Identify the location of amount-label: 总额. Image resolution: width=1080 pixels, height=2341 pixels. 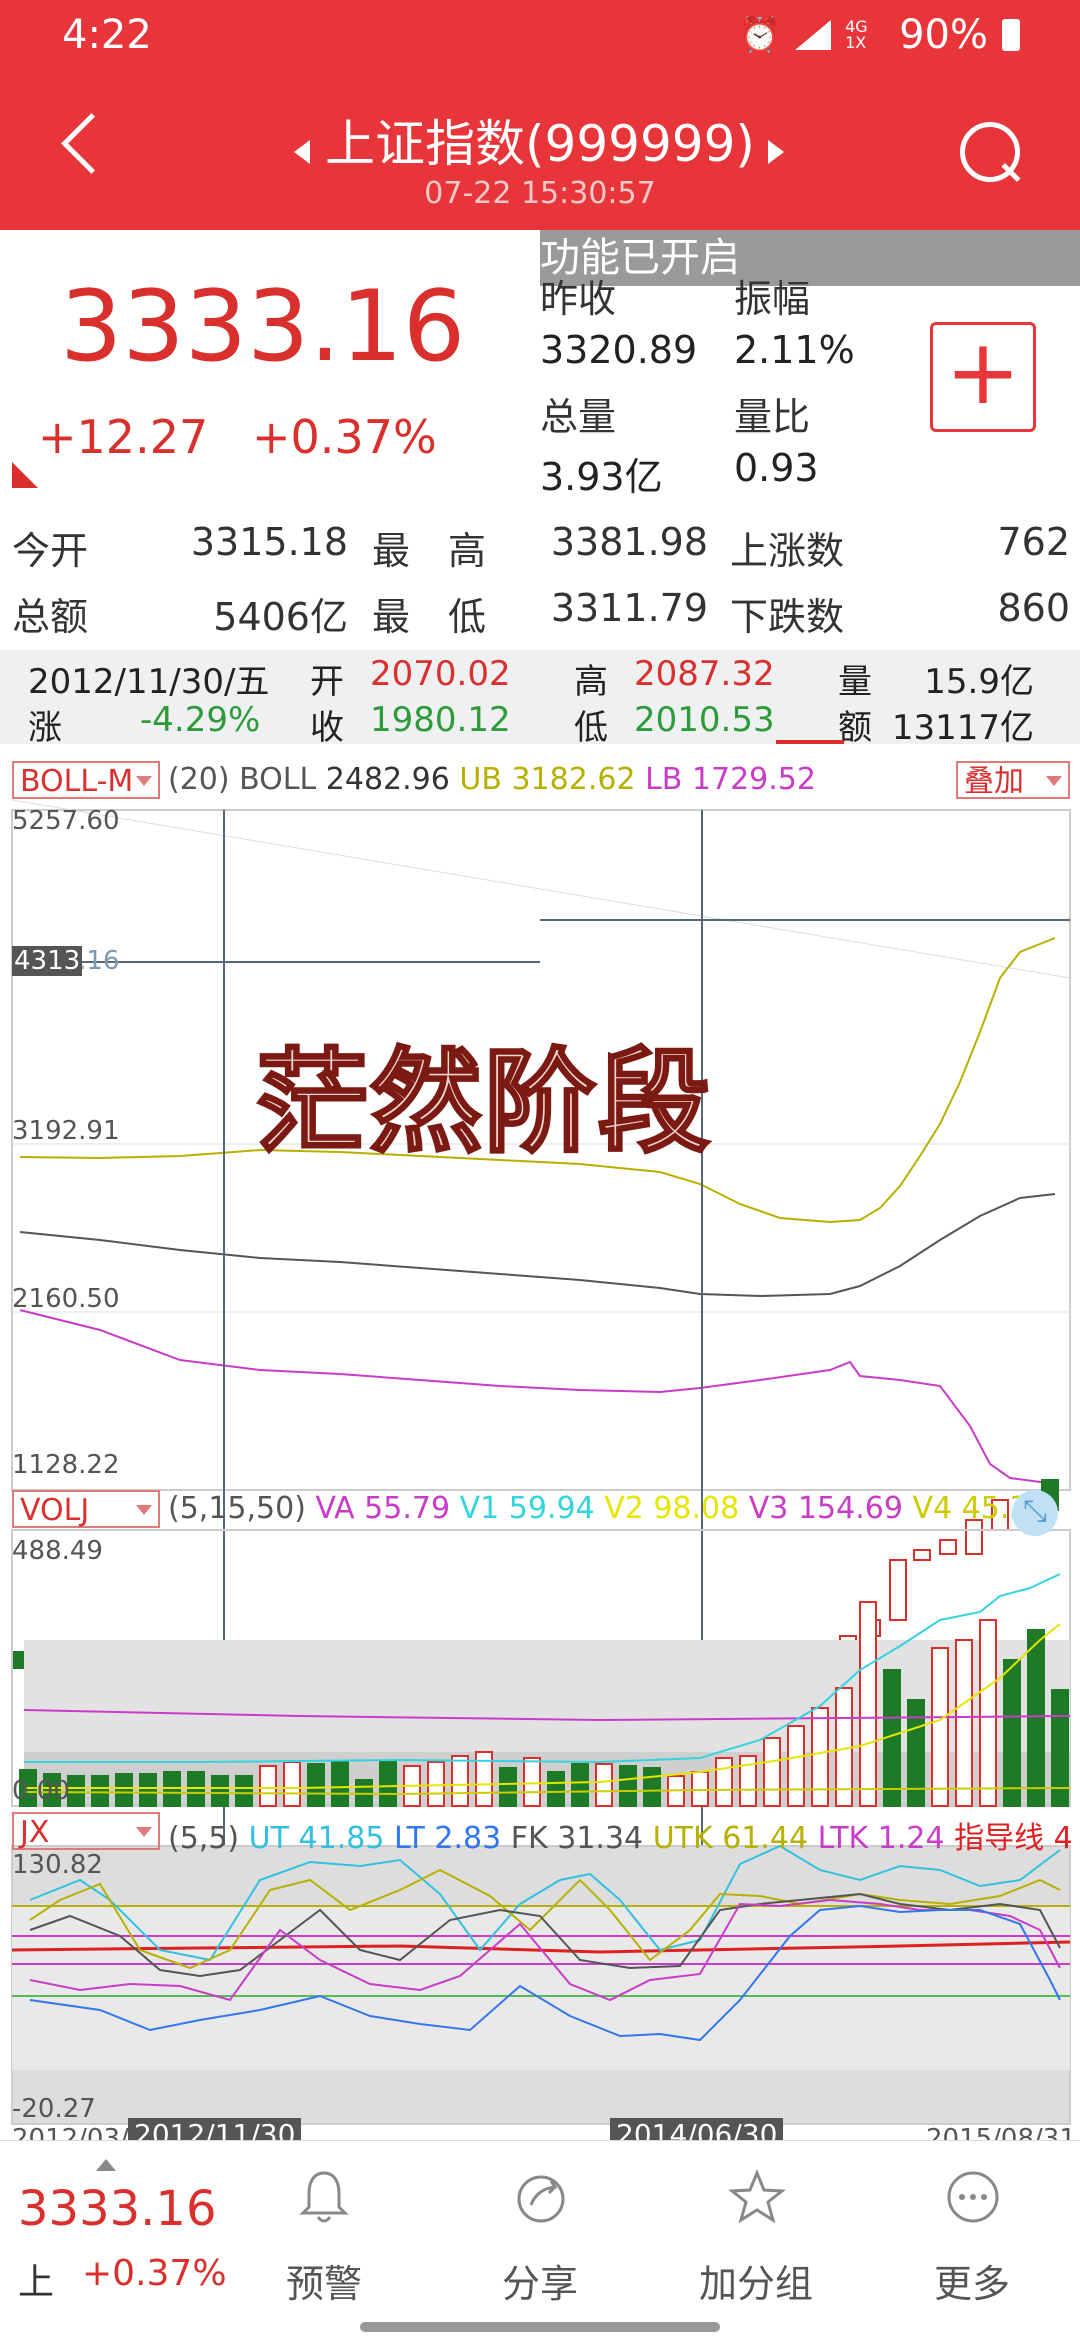
(50, 617).